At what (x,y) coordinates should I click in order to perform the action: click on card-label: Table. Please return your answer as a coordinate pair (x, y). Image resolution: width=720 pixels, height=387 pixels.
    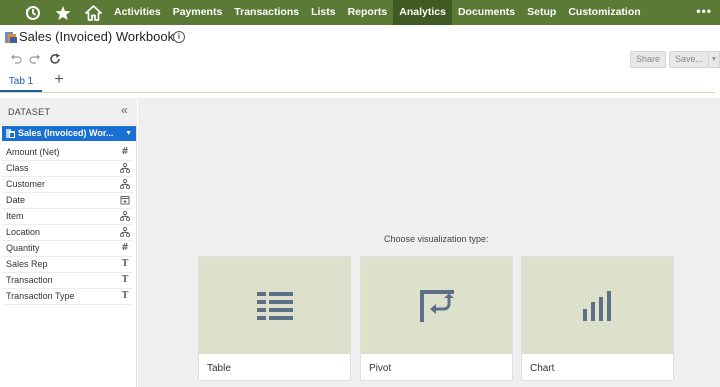
    Looking at the image, I should click on (219, 368).